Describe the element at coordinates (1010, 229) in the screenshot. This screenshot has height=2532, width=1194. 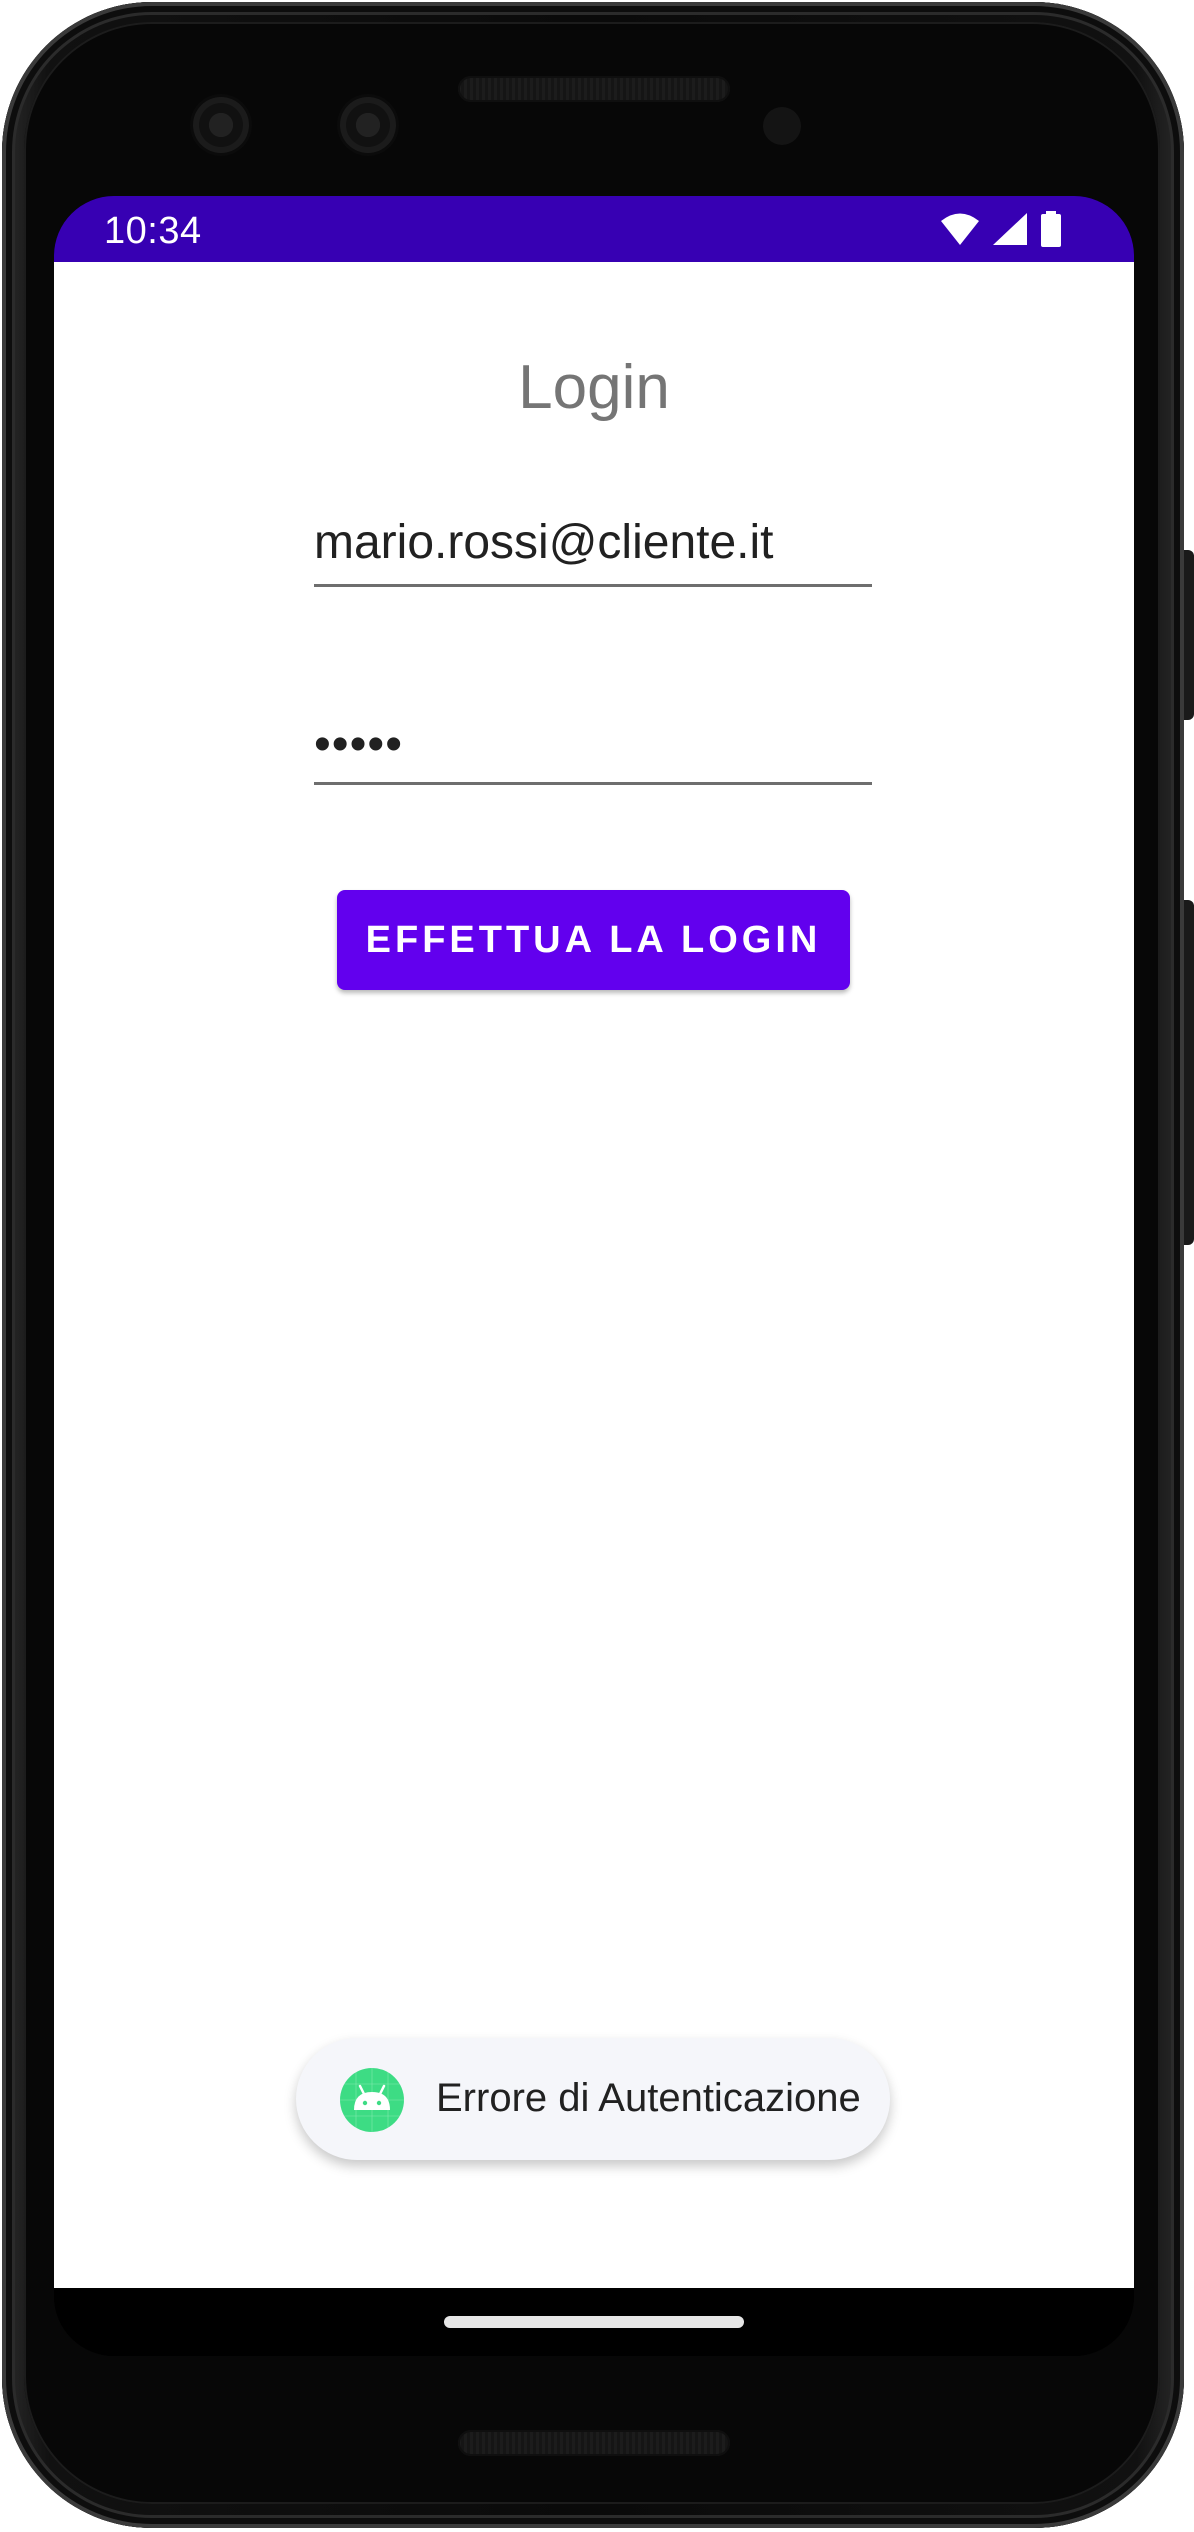
I see `cell-signal-icon` at that location.